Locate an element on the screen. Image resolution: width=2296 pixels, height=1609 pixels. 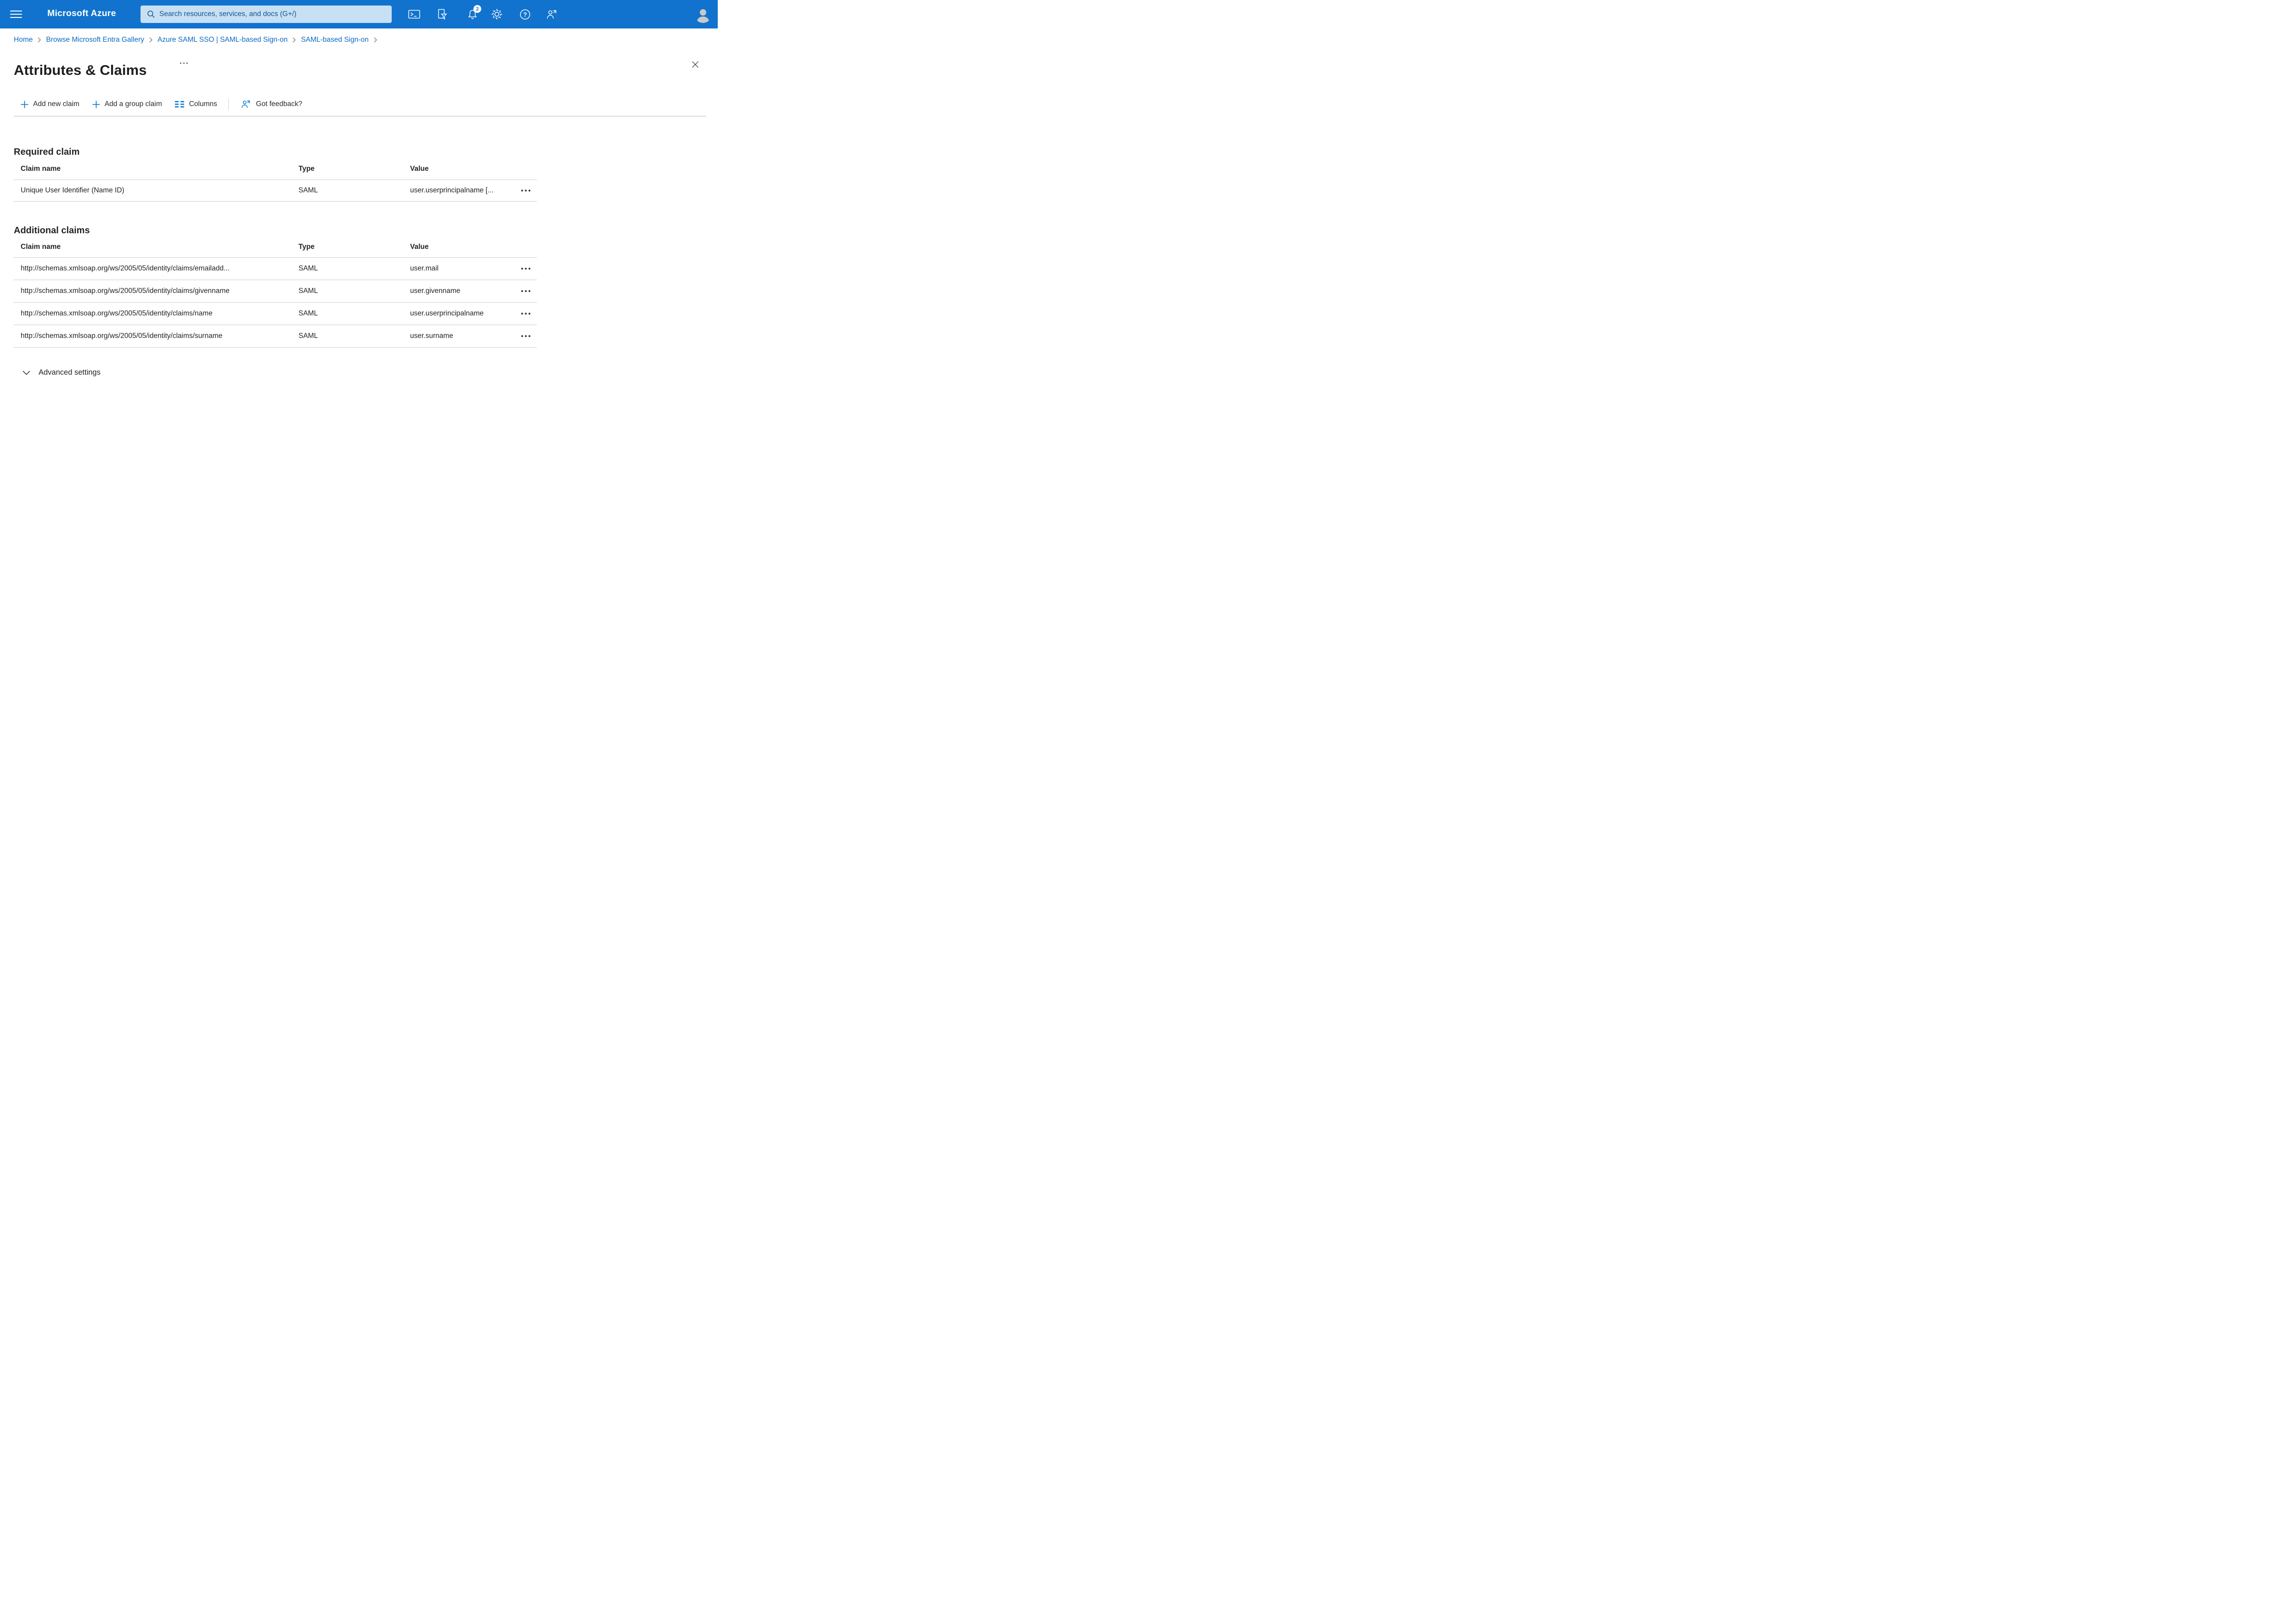
columns-button: Columns is located at coordinates (196, 104).